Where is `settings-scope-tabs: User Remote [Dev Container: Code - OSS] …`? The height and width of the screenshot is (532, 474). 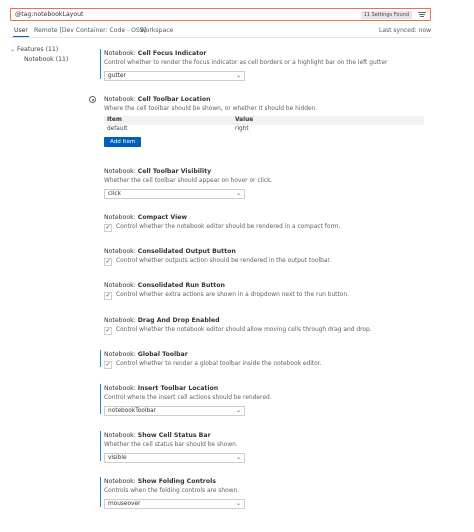
settings-scope-tabs: User Remote [Dev Container: Code - OSS] … is located at coordinates (220, 32).